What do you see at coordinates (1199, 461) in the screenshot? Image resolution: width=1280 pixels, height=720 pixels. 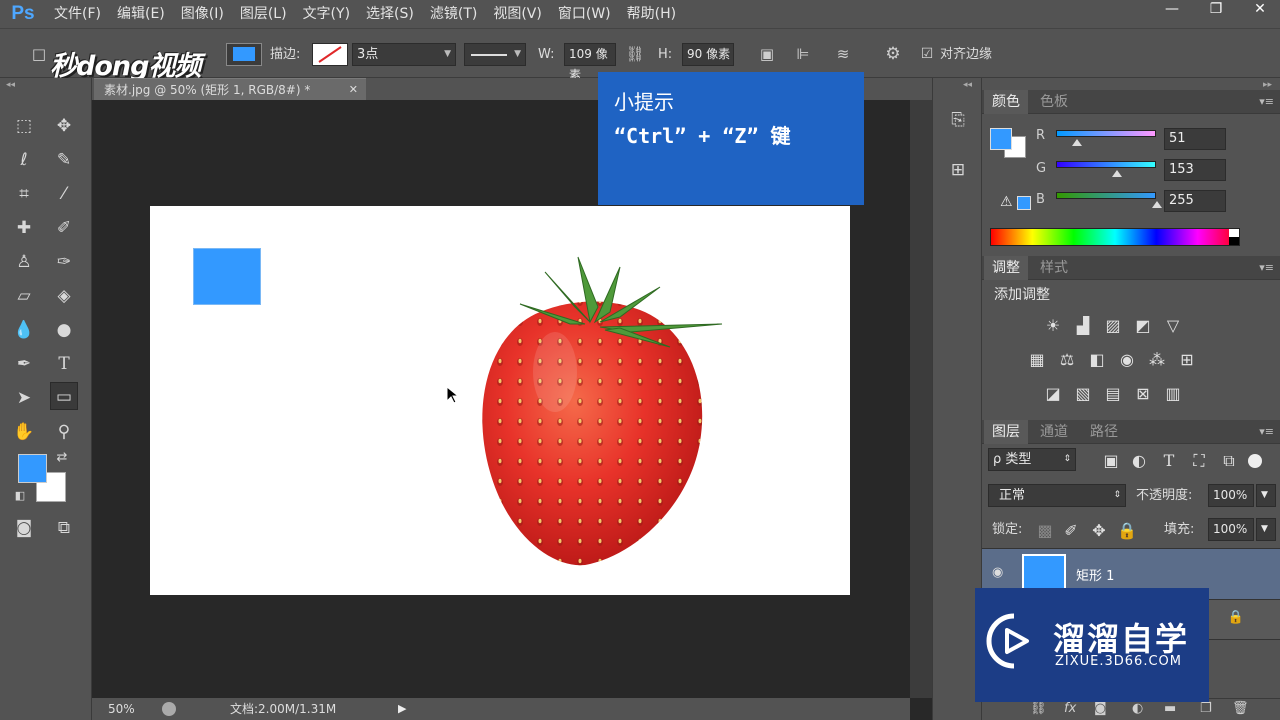 I see `shape-filter-icon: ⛶` at bounding box center [1199, 461].